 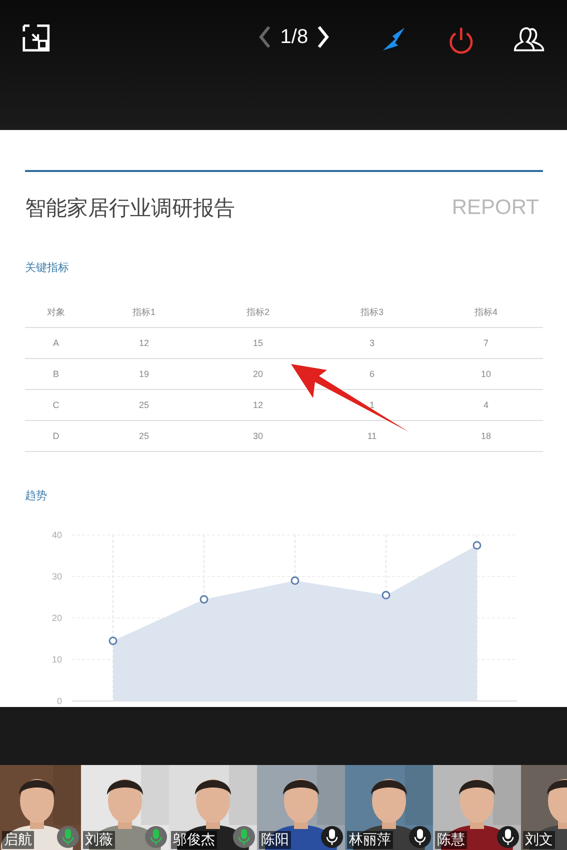 What do you see at coordinates (275, 840) in the screenshot?
I see `participant-name: 陈阳` at bounding box center [275, 840].